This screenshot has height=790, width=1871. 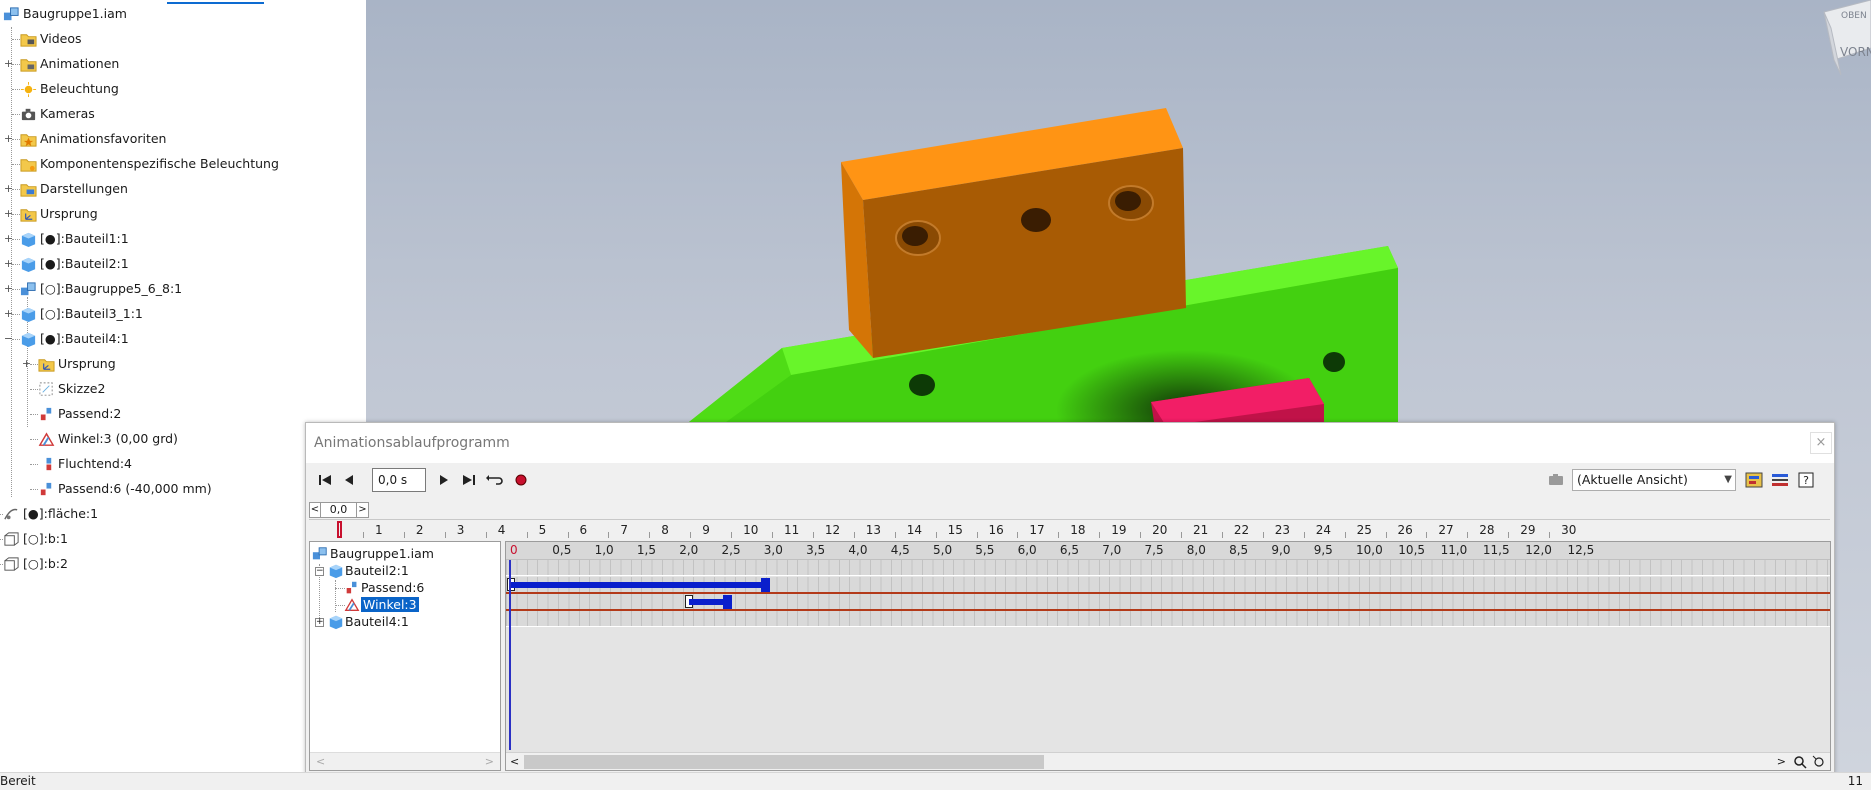 I want to click on browser-item: Beleuchtung, so click(x=183, y=89).